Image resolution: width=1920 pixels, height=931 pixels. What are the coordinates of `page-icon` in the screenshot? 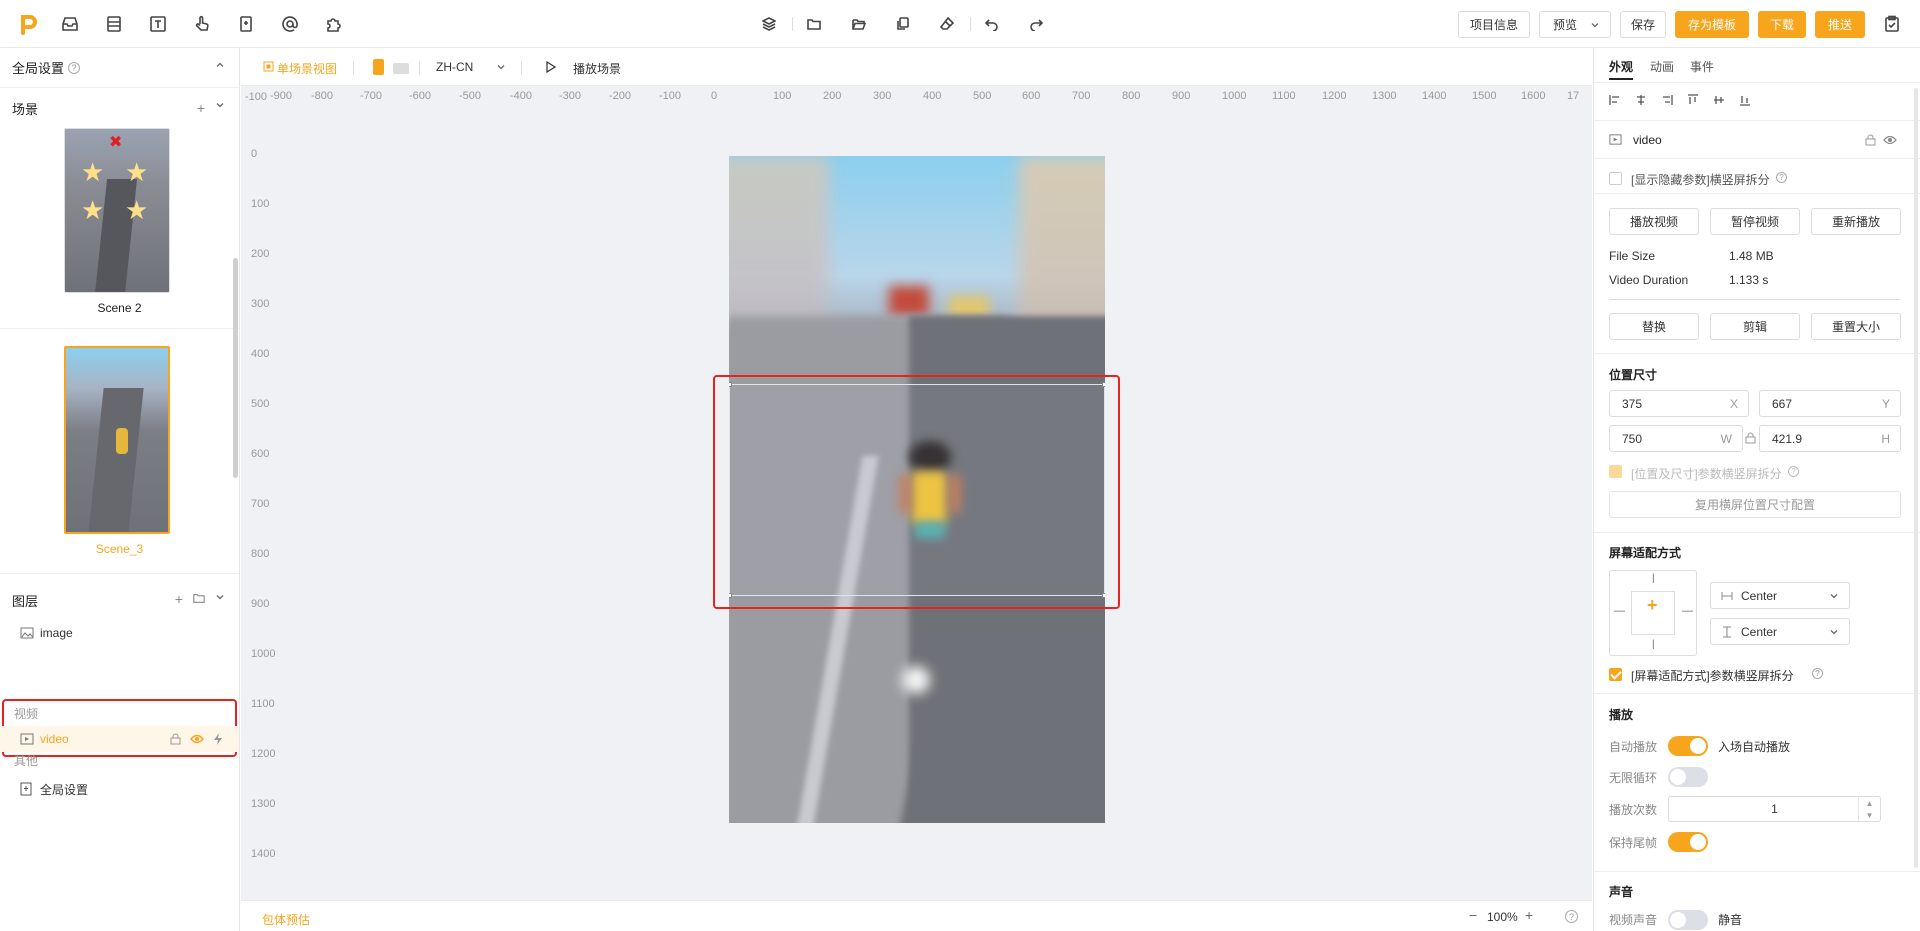 It's located at (246, 24).